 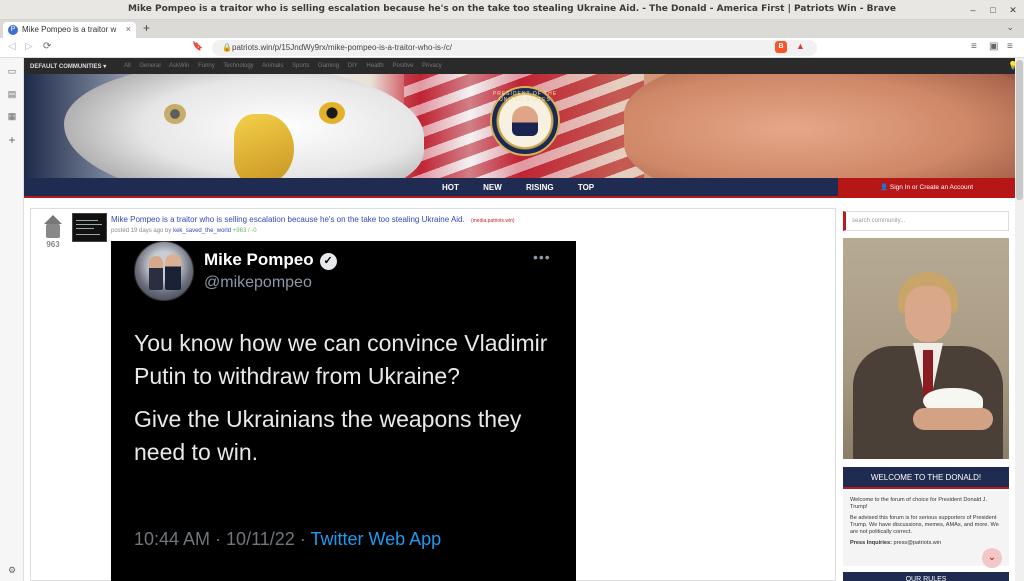 What do you see at coordinates (512, 29) in the screenshot?
I see `tab-bar: P Mike Pompeo is a traitor w ×` at bounding box center [512, 29].